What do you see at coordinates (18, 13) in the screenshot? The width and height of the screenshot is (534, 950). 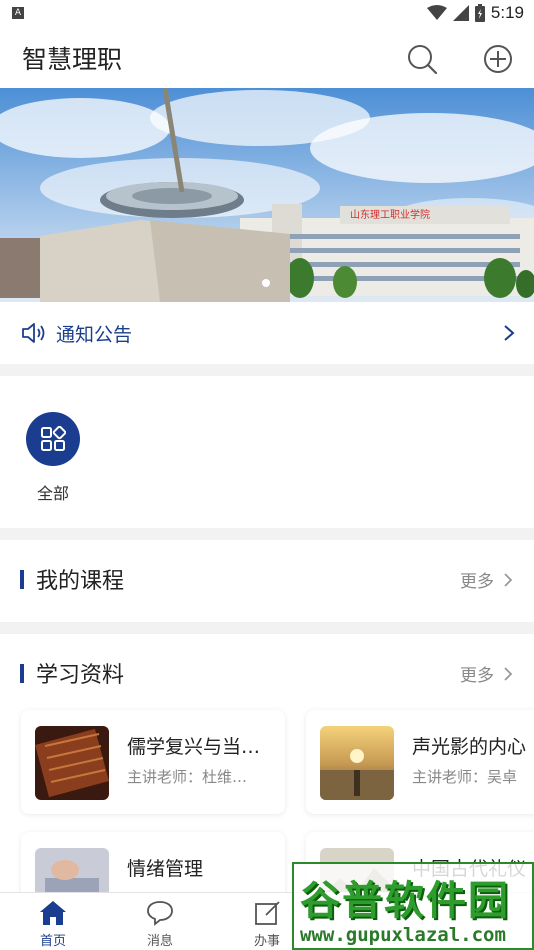 I see `sim-indicator-icon: A` at bounding box center [18, 13].